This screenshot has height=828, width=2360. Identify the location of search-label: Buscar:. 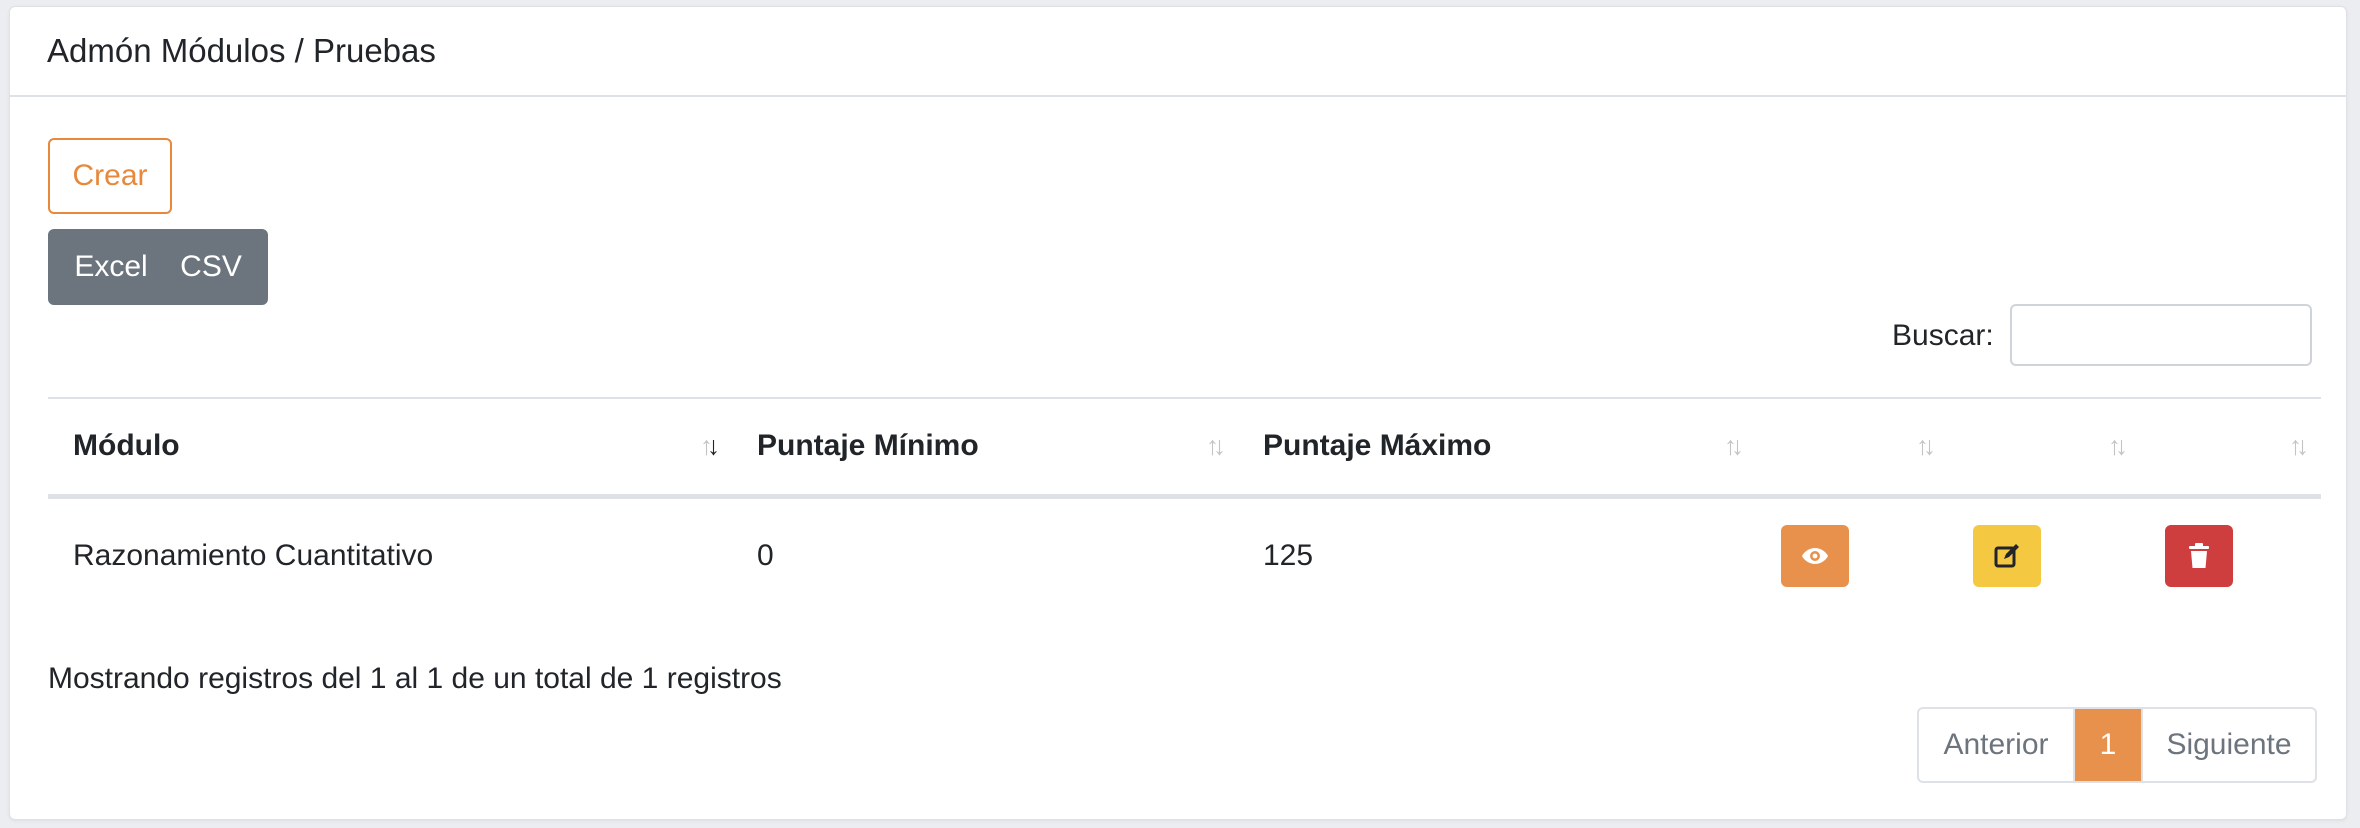
(1943, 335).